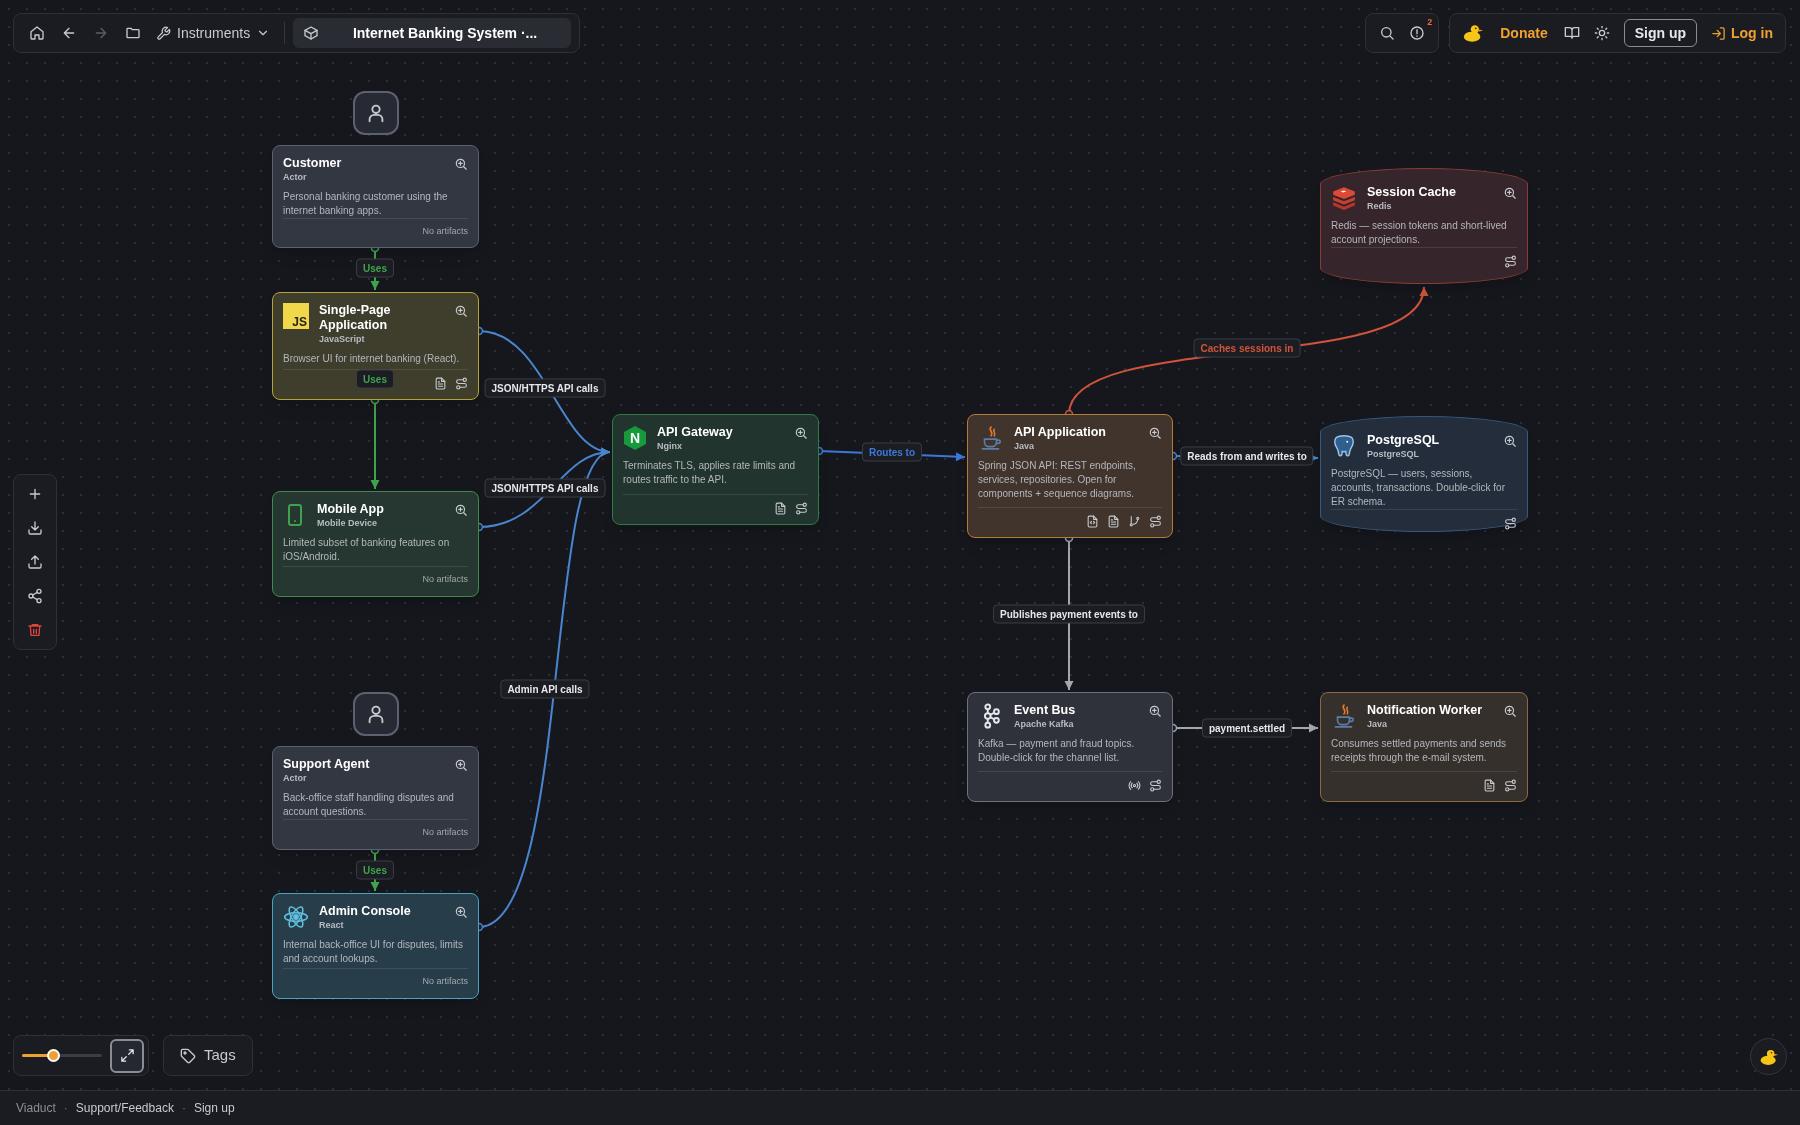 The height and width of the screenshot is (1125, 1800). I want to click on node-card: Notification Worker Java Consumes settled payments and sends receipts through the e-mail system., so click(1424, 747).